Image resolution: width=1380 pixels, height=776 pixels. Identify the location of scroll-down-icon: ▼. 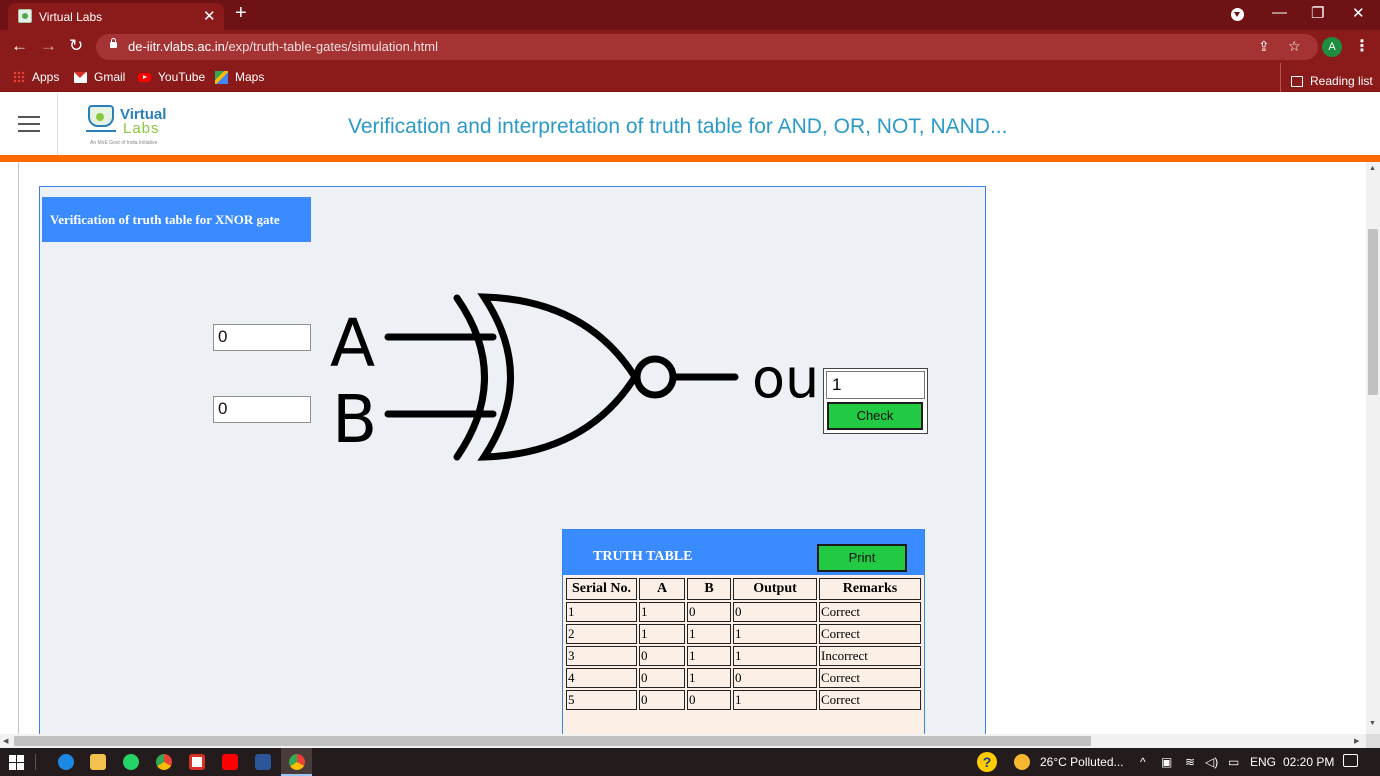
(1372, 723).